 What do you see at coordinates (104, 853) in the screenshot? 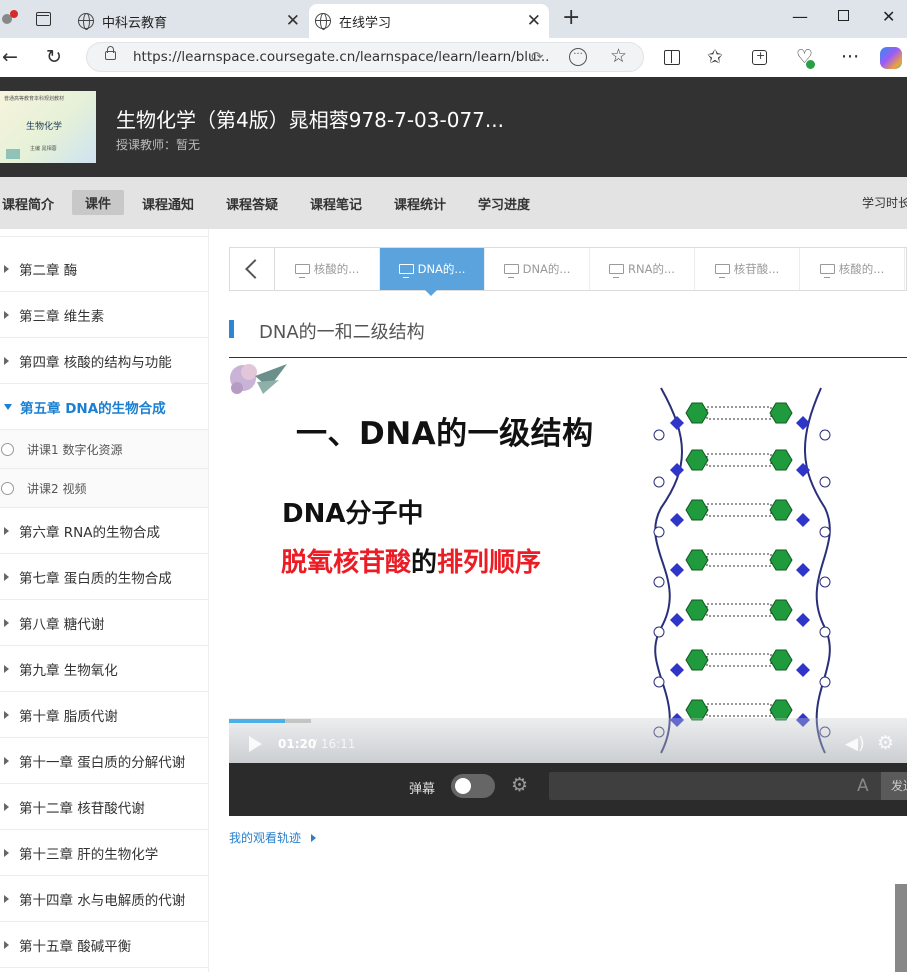
I see `sidebar-chapter-13: 第十三章 肝的生物化学` at bounding box center [104, 853].